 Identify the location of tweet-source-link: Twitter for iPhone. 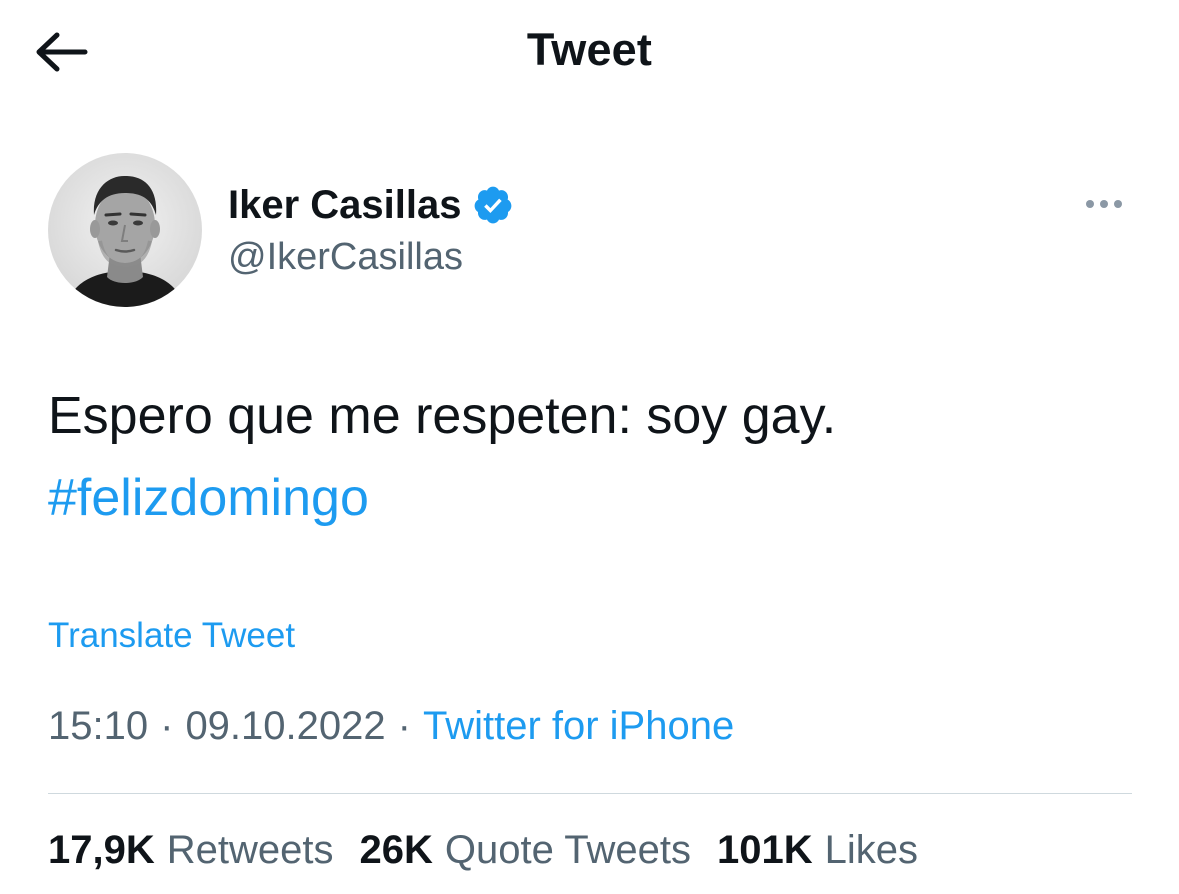
(578, 726).